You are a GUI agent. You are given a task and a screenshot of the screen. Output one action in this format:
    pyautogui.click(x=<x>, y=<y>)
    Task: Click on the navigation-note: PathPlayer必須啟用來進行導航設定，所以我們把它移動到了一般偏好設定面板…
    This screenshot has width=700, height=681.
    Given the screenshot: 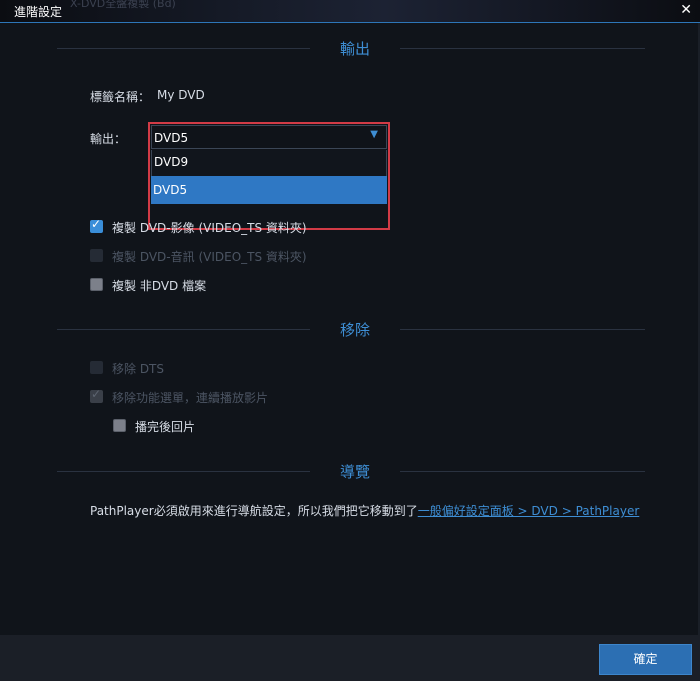 What is the action you would take?
    pyautogui.click(x=364, y=510)
    